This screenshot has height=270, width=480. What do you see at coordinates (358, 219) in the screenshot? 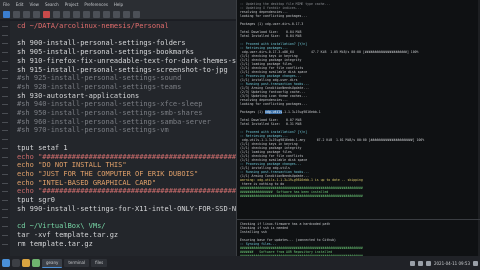
I see `terminal-split` at bounding box center [358, 219].